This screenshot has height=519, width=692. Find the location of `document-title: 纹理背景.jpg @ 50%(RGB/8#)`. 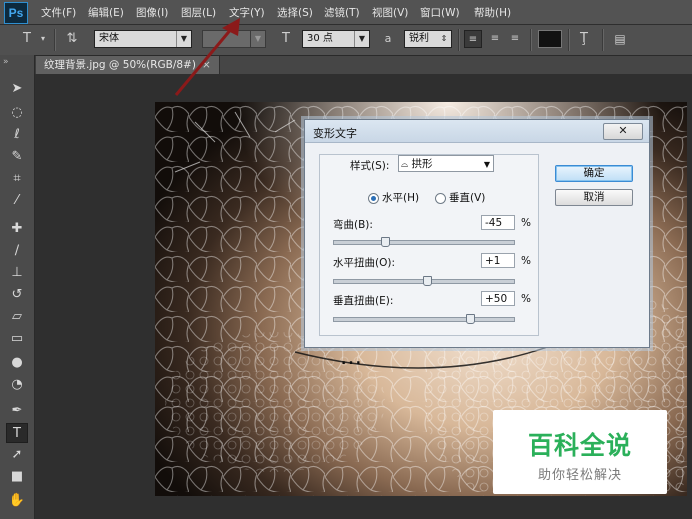

document-title: 纹理背景.jpg @ 50%(RGB/8#) is located at coordinates (120, 65).